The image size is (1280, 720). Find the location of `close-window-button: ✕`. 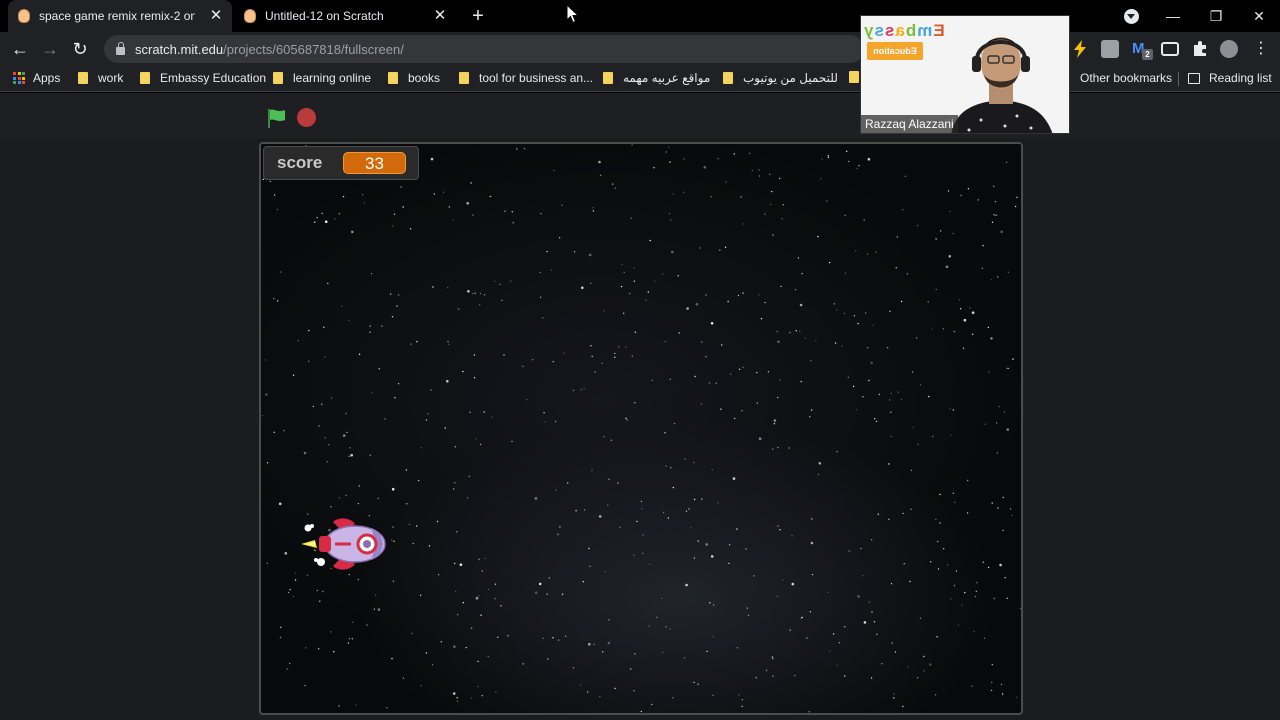

close-window-button: ✕ is located at coordinates (1259, 16).